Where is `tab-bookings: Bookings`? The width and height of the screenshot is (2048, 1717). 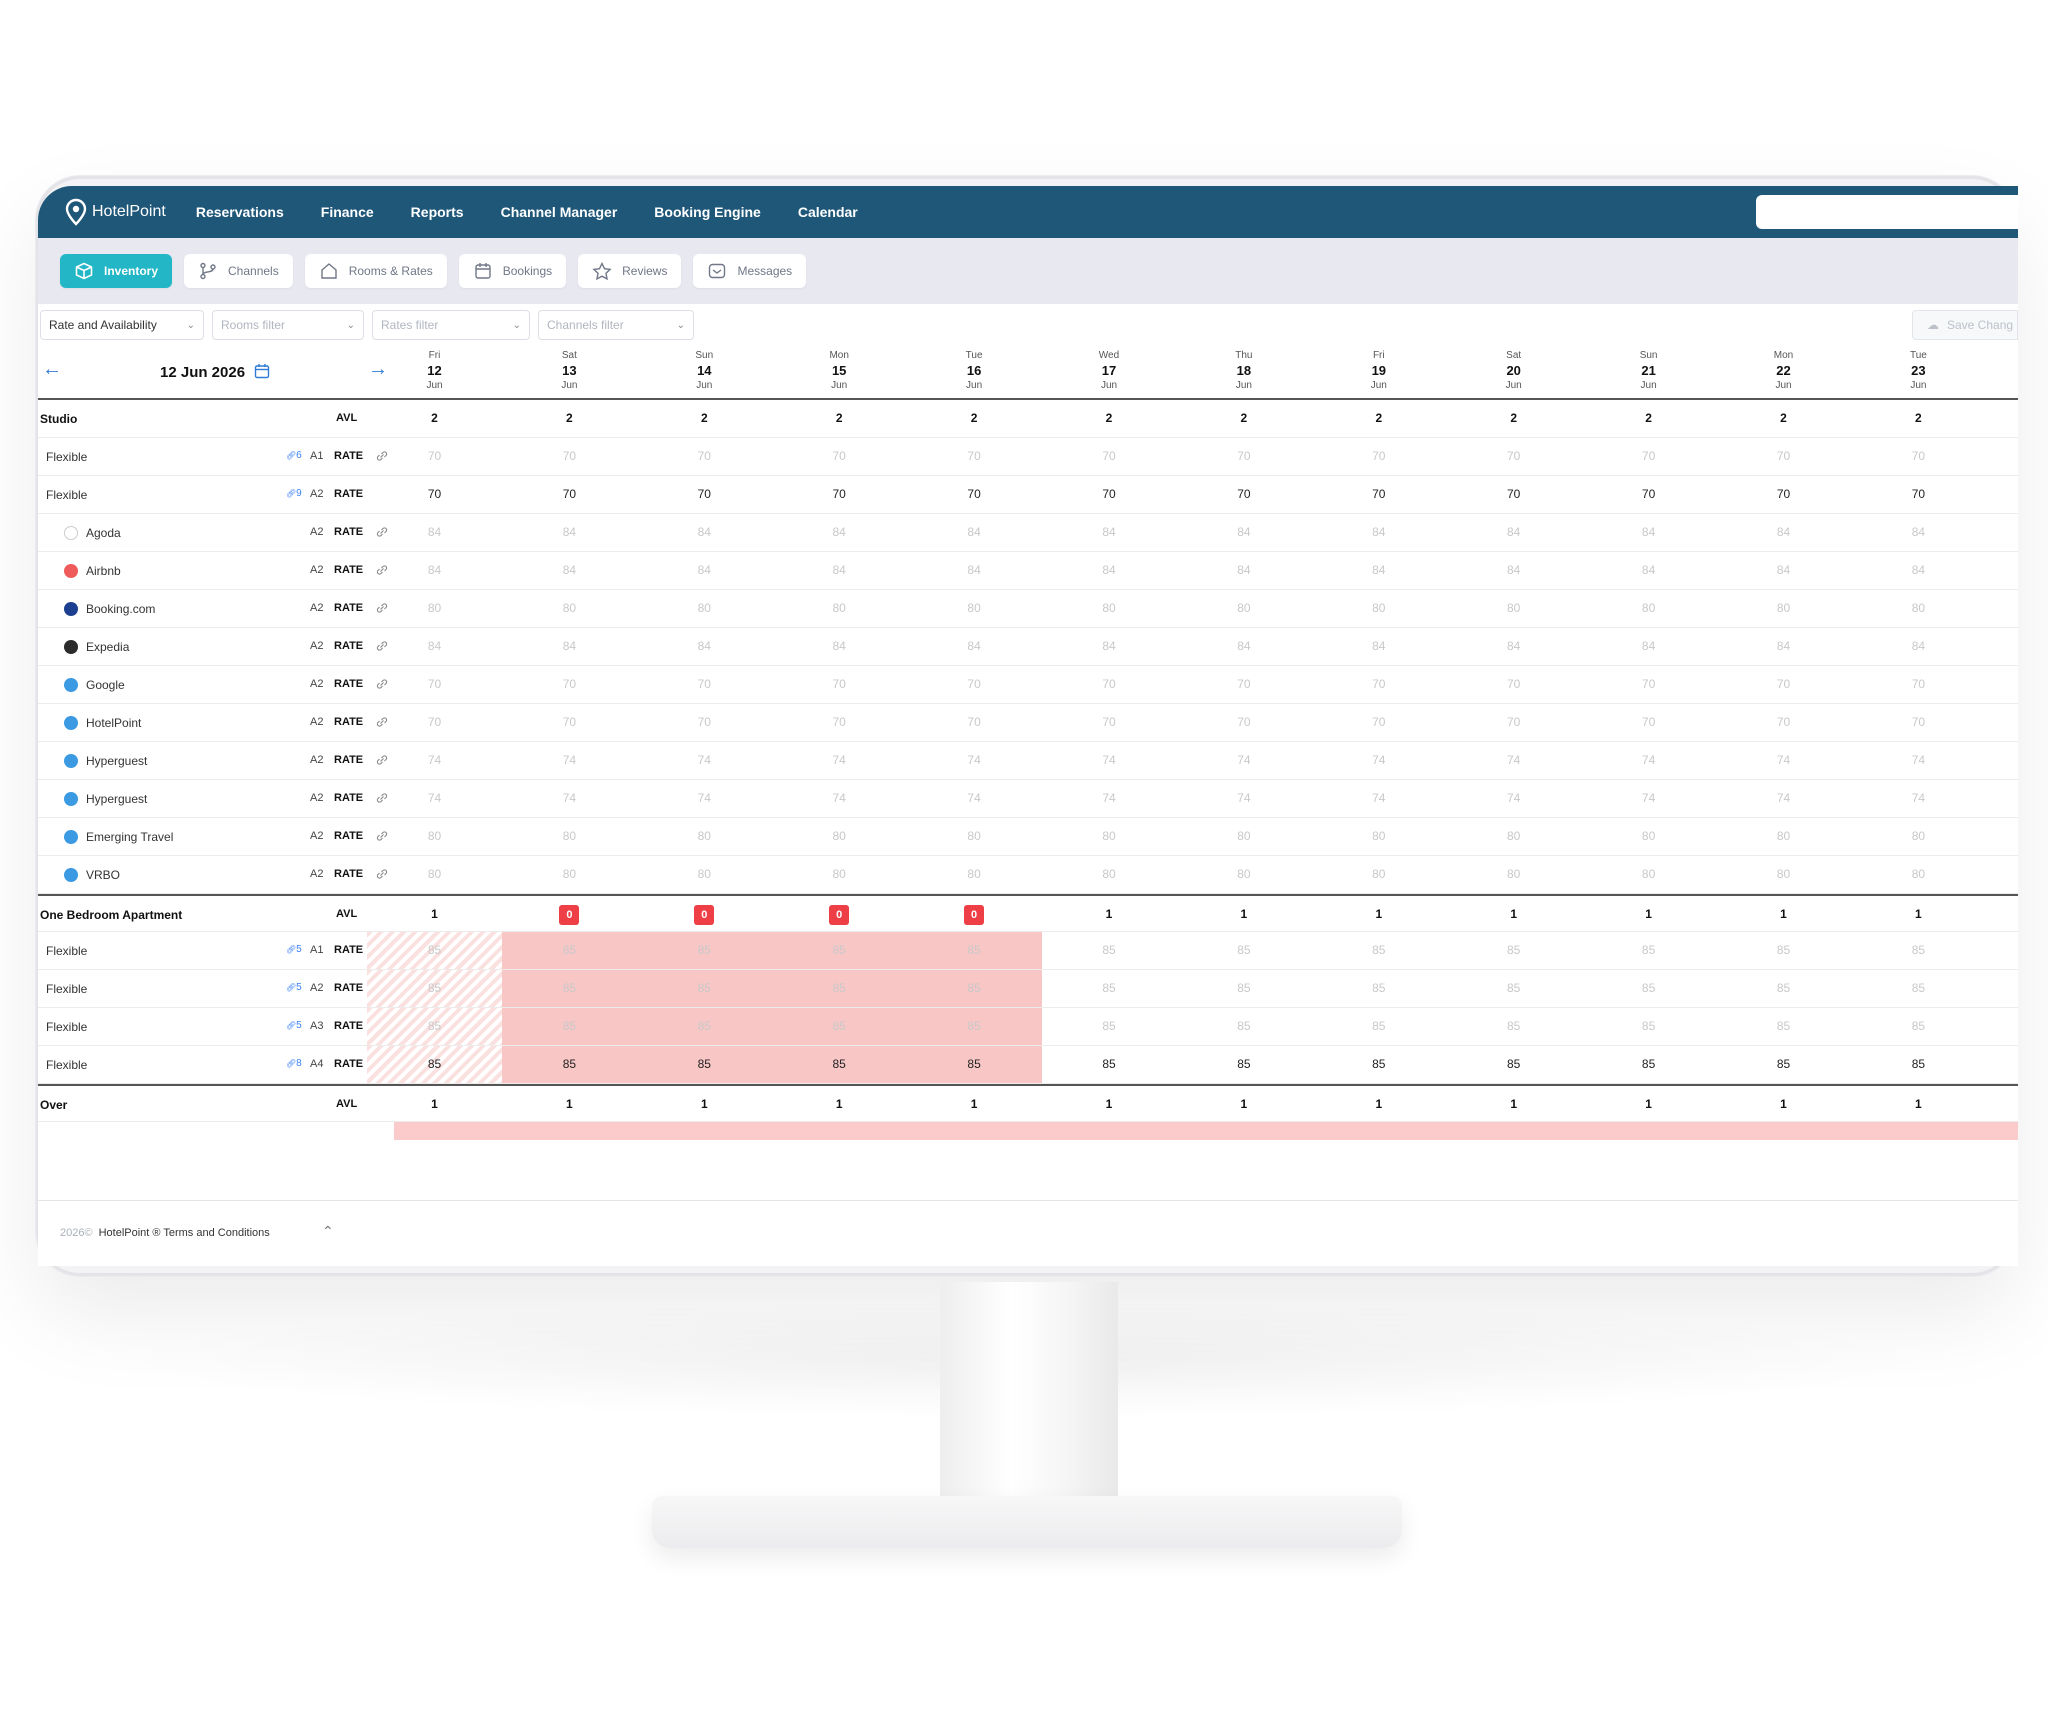
tab-bookings: Bookings is located at coordinates (512, 271).